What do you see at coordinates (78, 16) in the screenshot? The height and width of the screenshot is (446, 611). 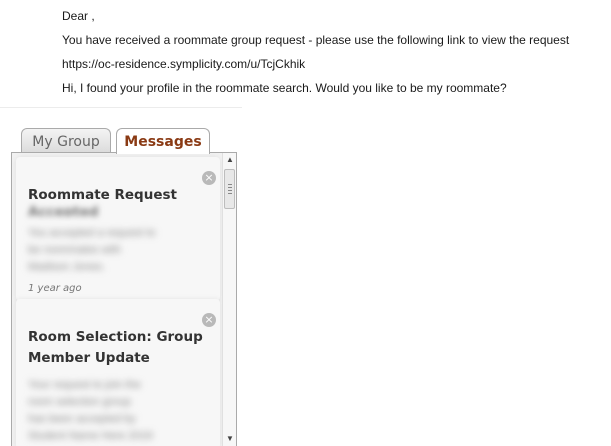 I see `email-greeting: Dear ,` at bounding box center [78, 16].